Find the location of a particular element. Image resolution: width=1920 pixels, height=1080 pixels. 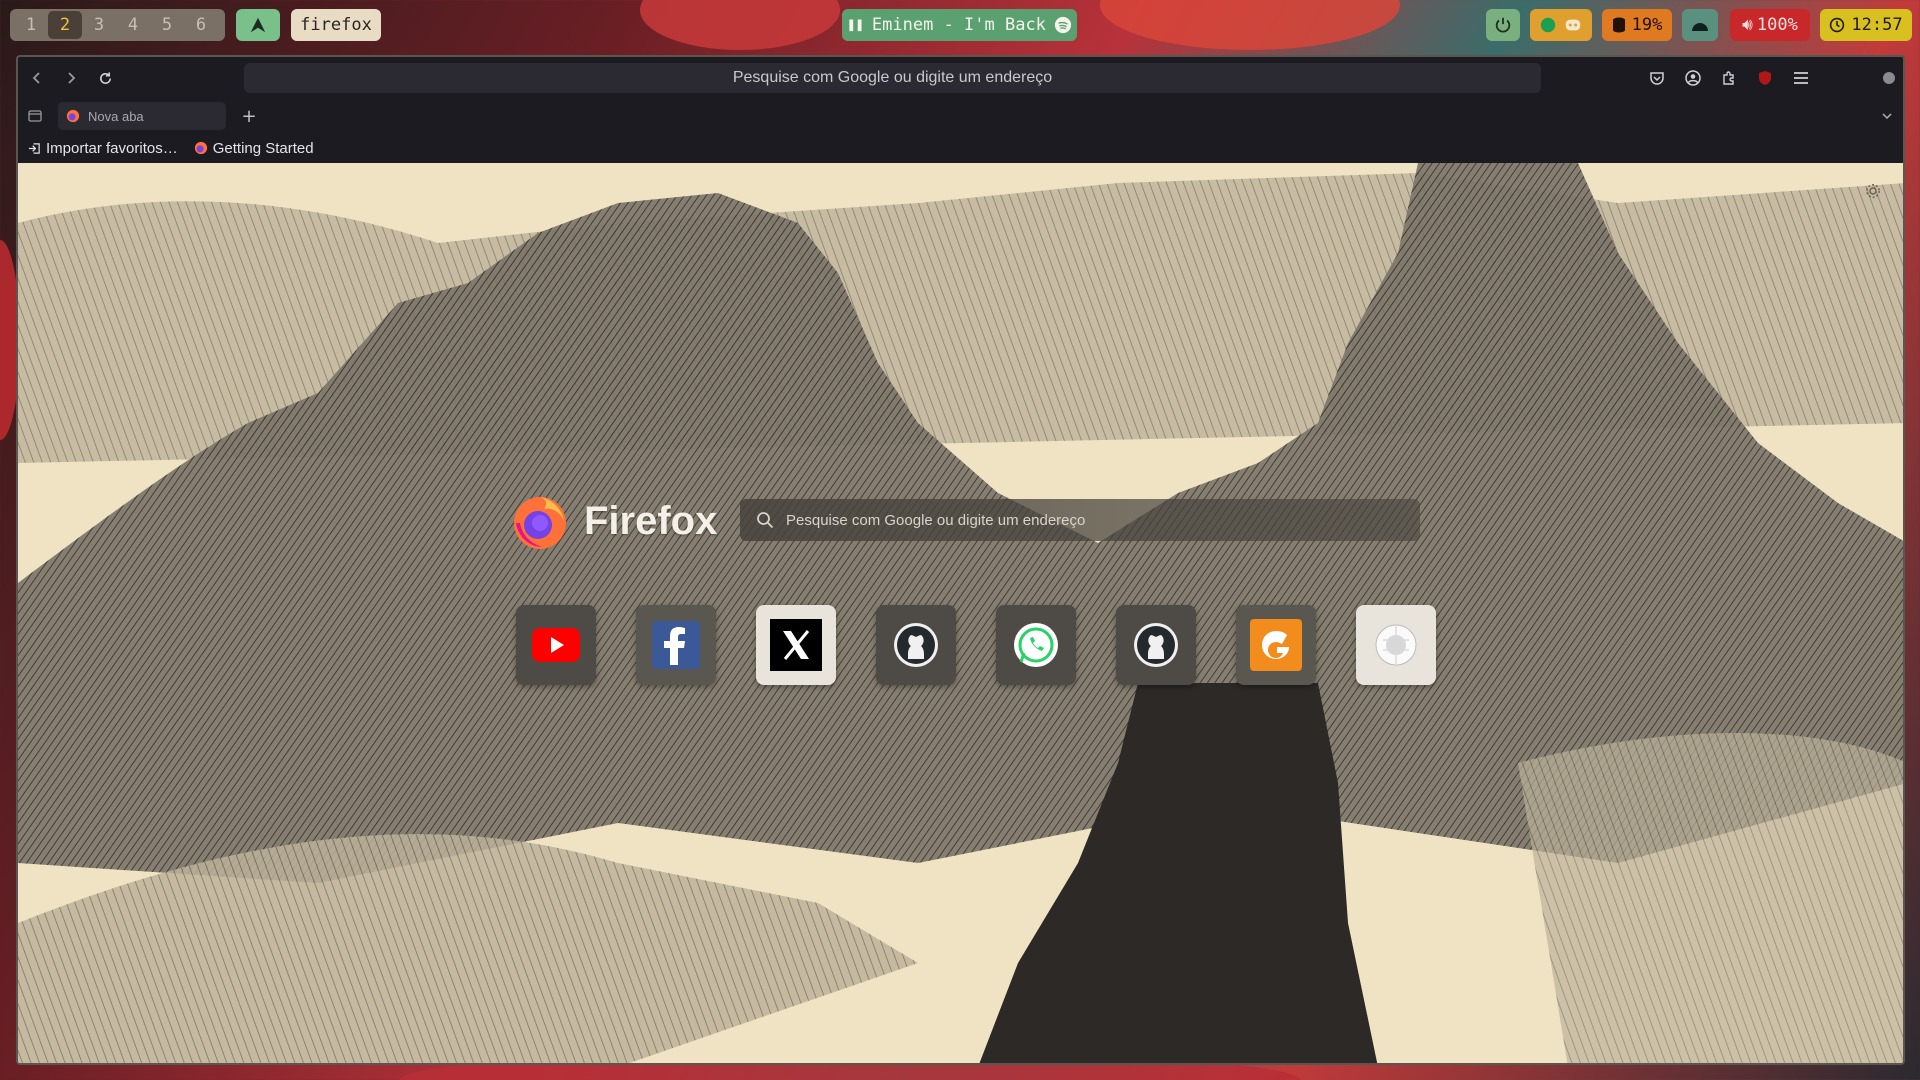

bookmarks-toolbar: Importar favoritos… Getting Started is located at coordinates (960, 148).